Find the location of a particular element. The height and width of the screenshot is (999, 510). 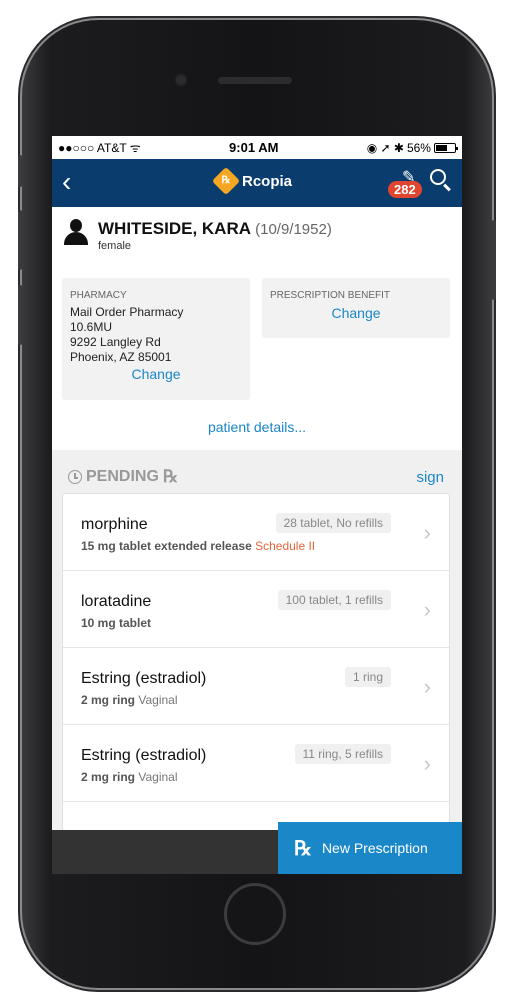

status-icons: ◉ ➚ ✱ is located at coordinates (385, 147).